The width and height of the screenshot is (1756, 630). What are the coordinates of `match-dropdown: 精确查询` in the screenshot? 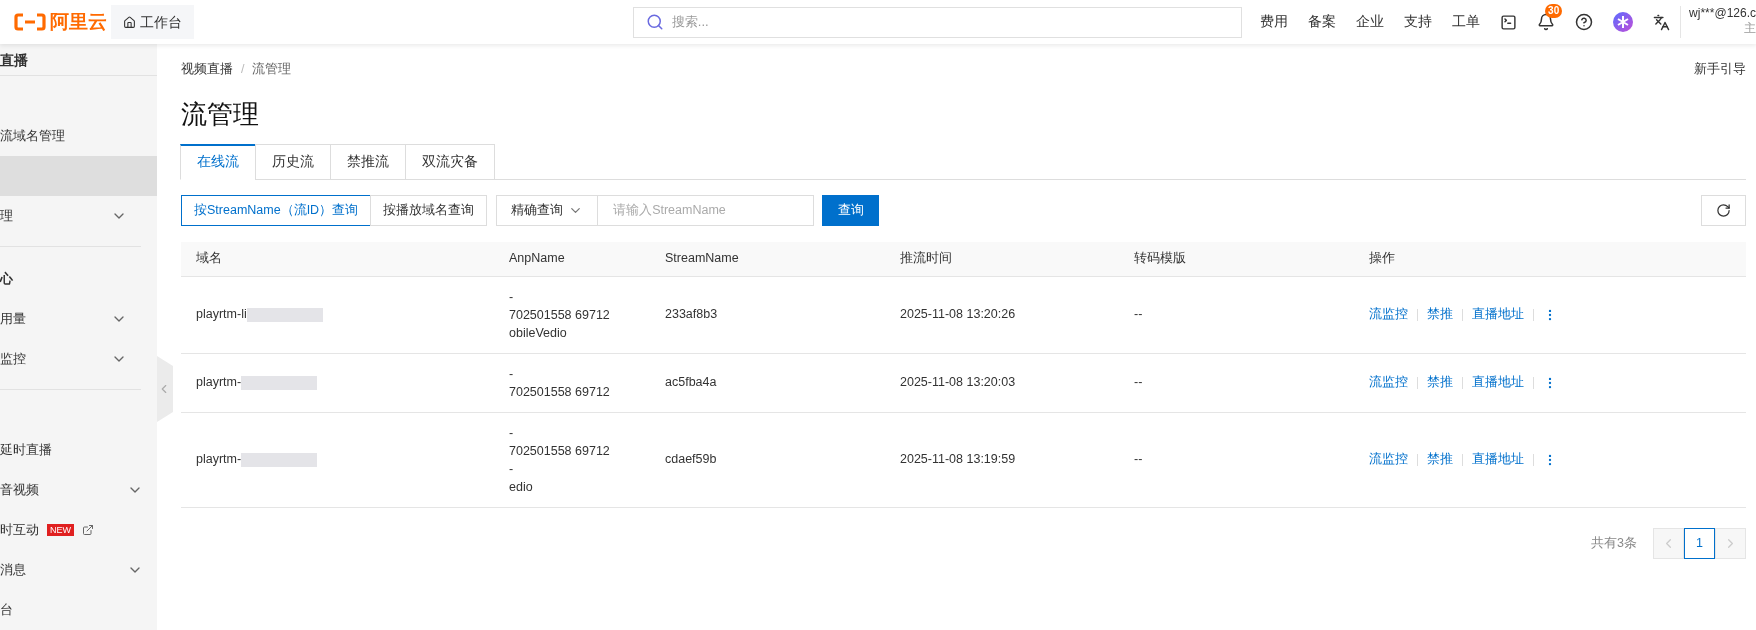 It's located at (547, 210).